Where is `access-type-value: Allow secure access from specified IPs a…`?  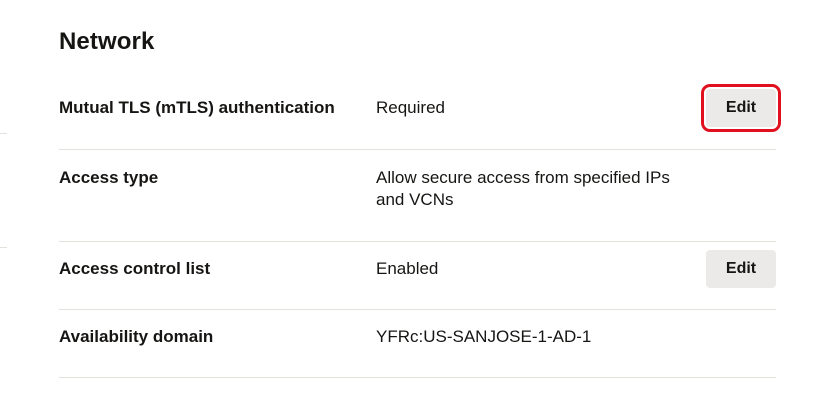
access-type-value: Allow secure access from specified IPs a… is located at coordinates (523, 188).